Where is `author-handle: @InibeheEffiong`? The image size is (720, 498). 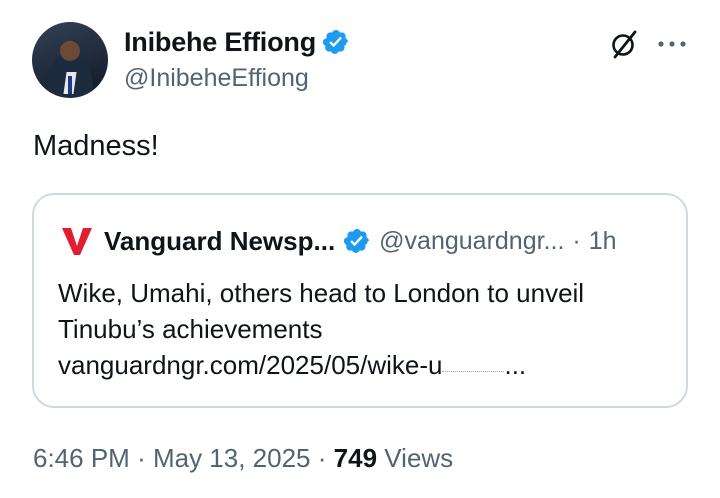 author-handle: @InibeheEffiong is located at coordinates (237, 78).